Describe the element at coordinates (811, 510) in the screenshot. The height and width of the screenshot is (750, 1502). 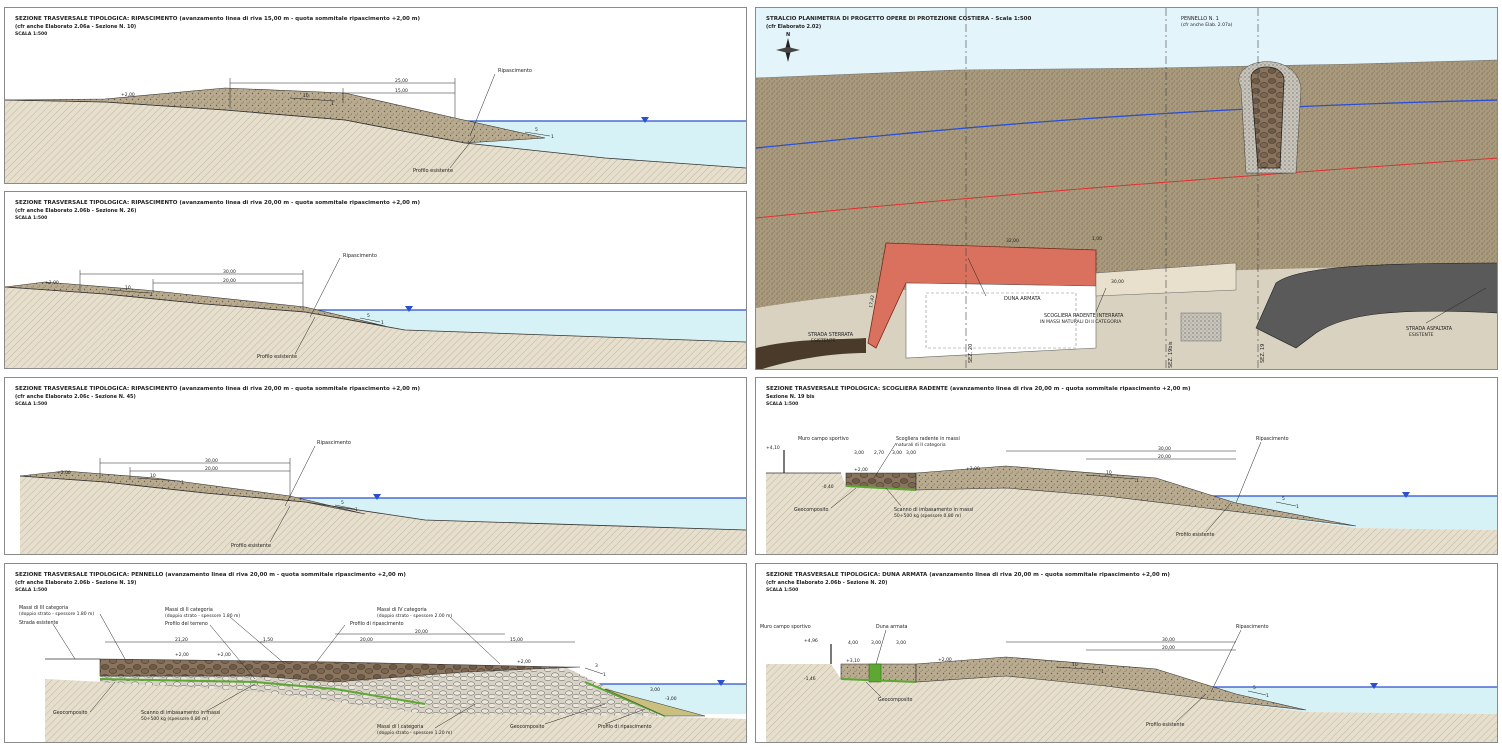
I see `label-geocomposito: Geocomposito` at that location.